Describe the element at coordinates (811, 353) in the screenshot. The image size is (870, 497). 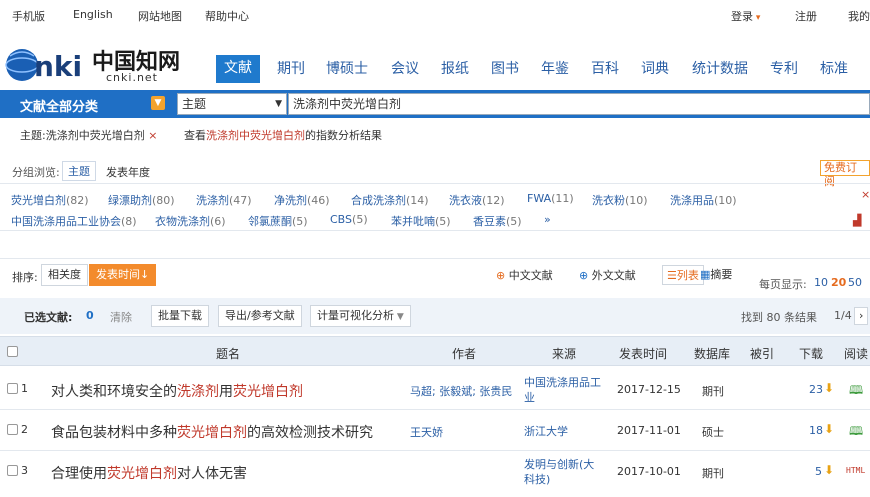
I see `col-downloads: 下载` at that location.